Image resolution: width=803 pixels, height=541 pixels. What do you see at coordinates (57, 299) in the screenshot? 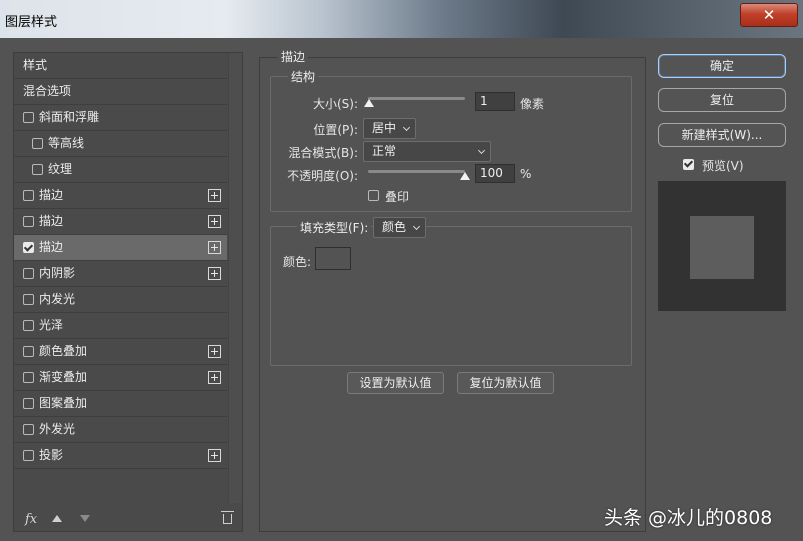
I see `sidebar-item-label: 内发光` at bounding box center [57, 299].